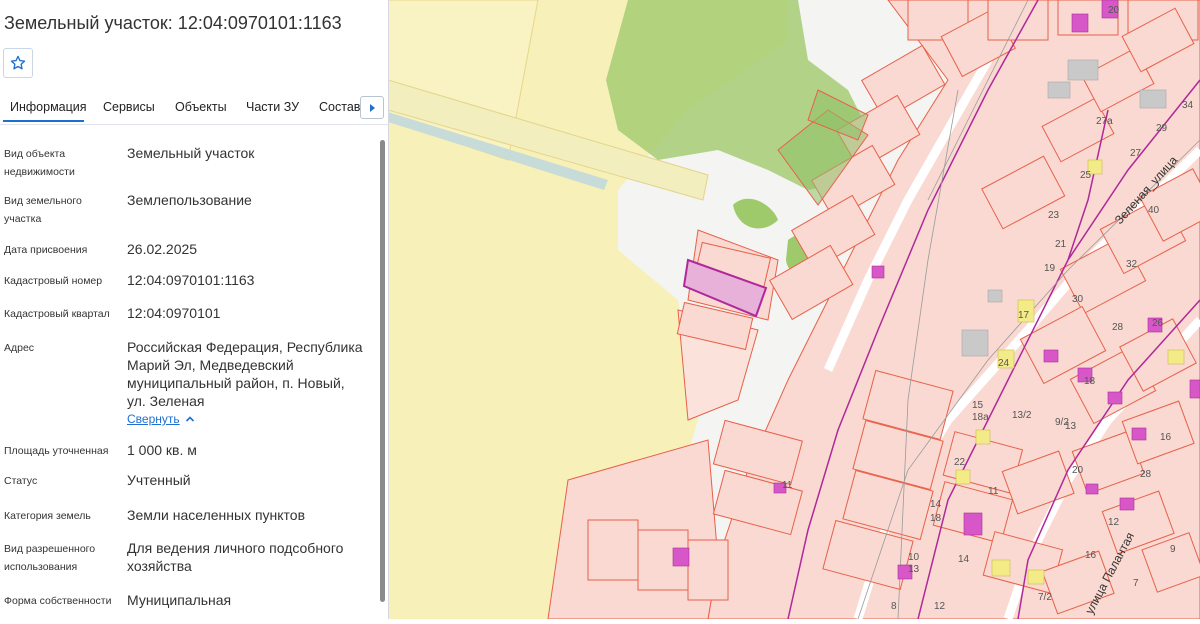 The height and width of the screenshot is (624, 1200). I want to click on field-label: Вид земельного участка, so click(43, 210).